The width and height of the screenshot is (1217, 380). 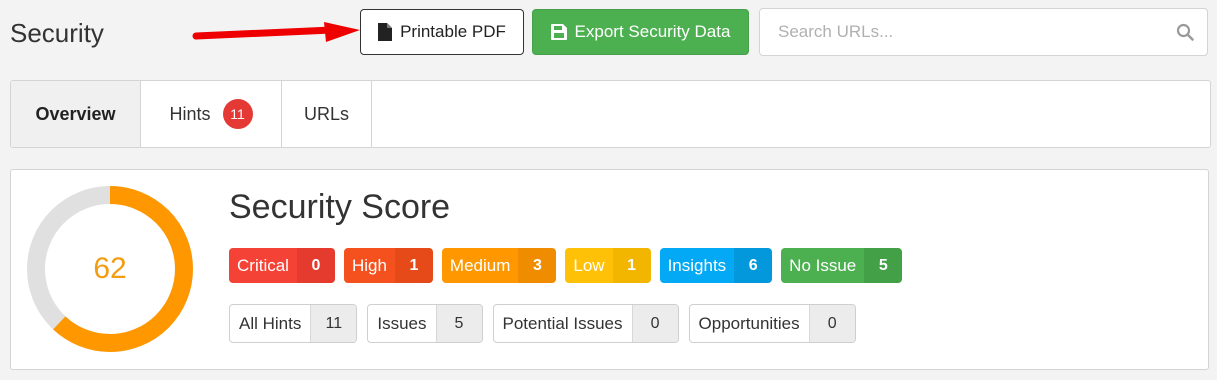 I want to click on severity-insights: Insights 6, so click(x=716, y=265).